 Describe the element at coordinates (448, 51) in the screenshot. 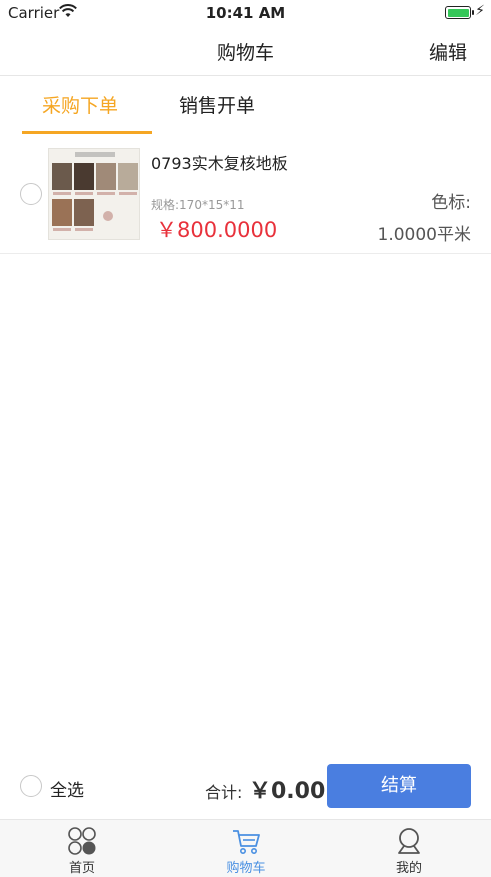

I see `edit-button: 编辑` at that location.